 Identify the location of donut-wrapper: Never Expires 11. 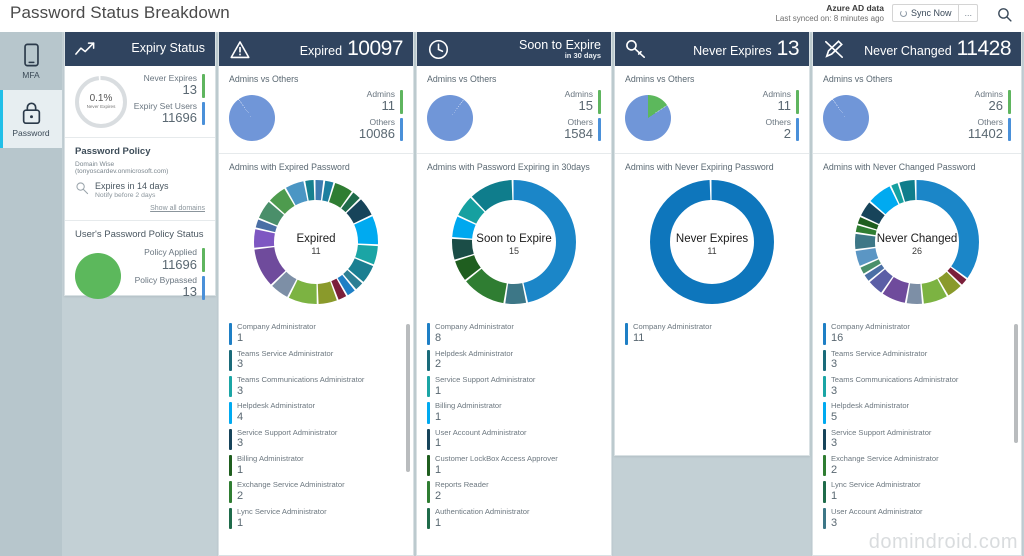
(712, 244).